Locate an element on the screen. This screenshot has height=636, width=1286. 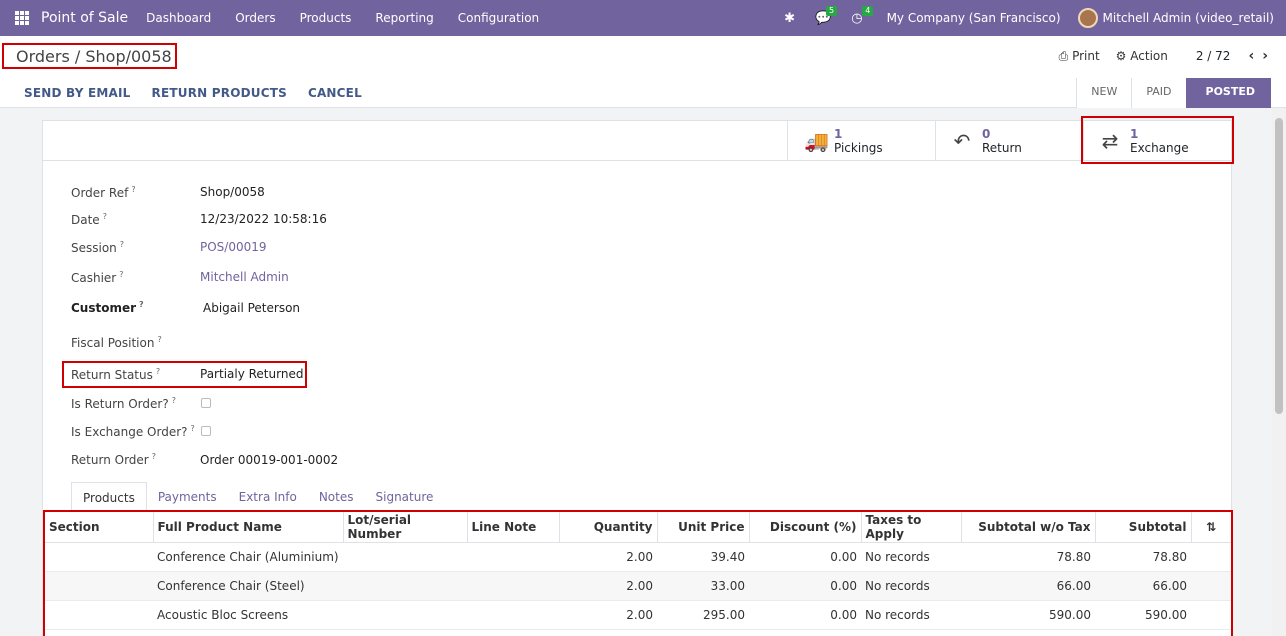
user-menu: Mitchell Admin (video_retail) is located at coordinates (1188, 18).